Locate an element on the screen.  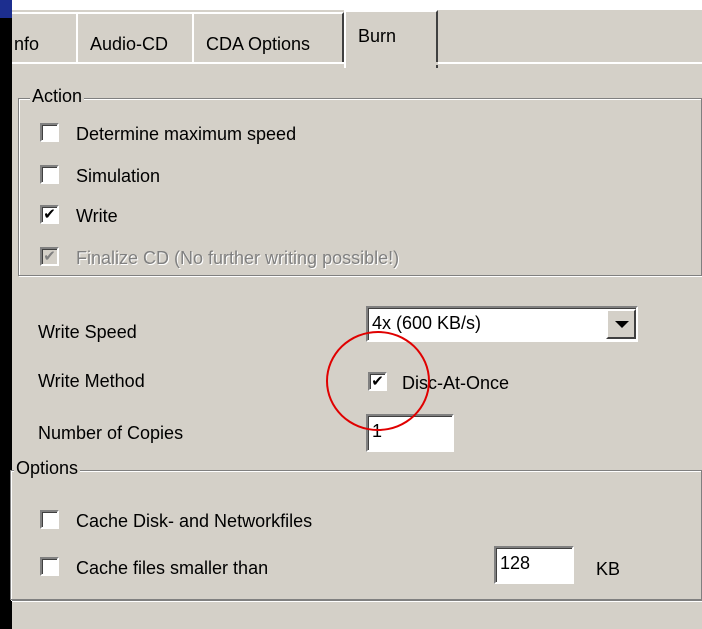
tab-audio-cd-label: Audio-CD is located at coordinates (129, 44).